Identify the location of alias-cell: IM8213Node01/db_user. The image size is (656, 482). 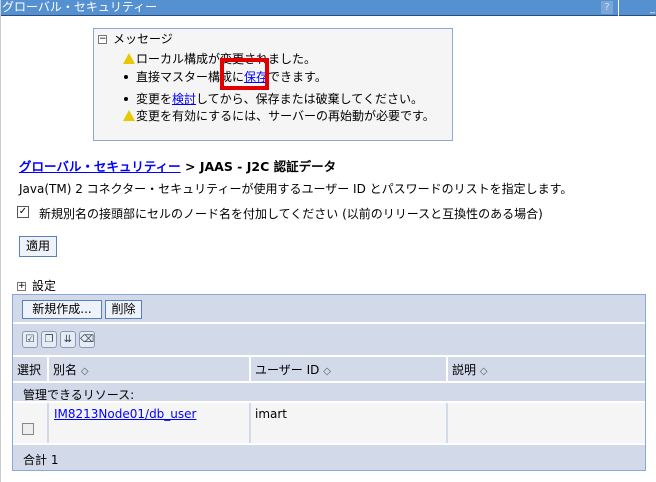
(150, 423).